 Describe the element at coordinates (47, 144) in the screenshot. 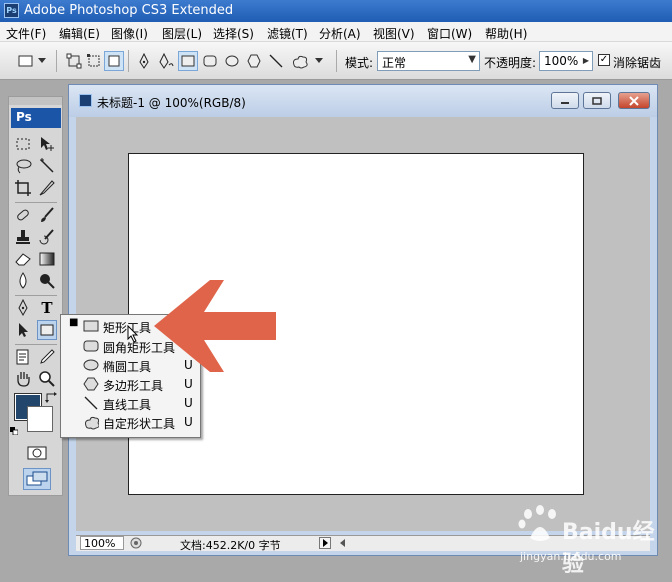

I see `move-tool` at that location.